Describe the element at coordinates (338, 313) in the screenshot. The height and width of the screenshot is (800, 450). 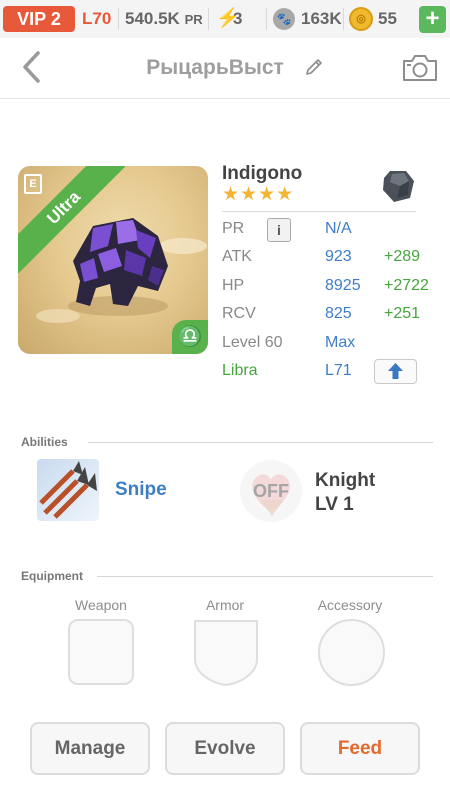
I see `stat-value: 825` at that location.